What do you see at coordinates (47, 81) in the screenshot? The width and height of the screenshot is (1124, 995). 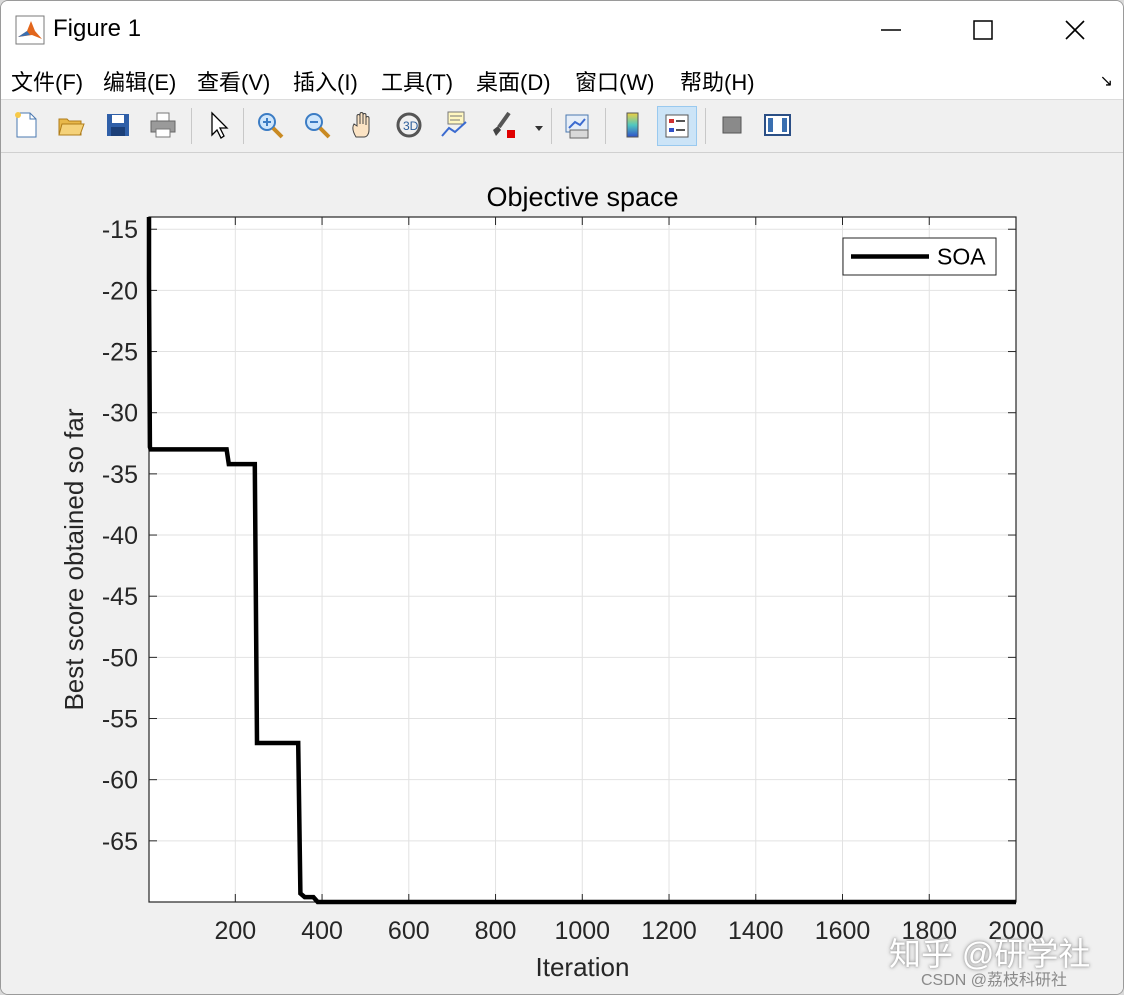 I see `menu-file: 文件(F)` at bounding box center [47, 81].